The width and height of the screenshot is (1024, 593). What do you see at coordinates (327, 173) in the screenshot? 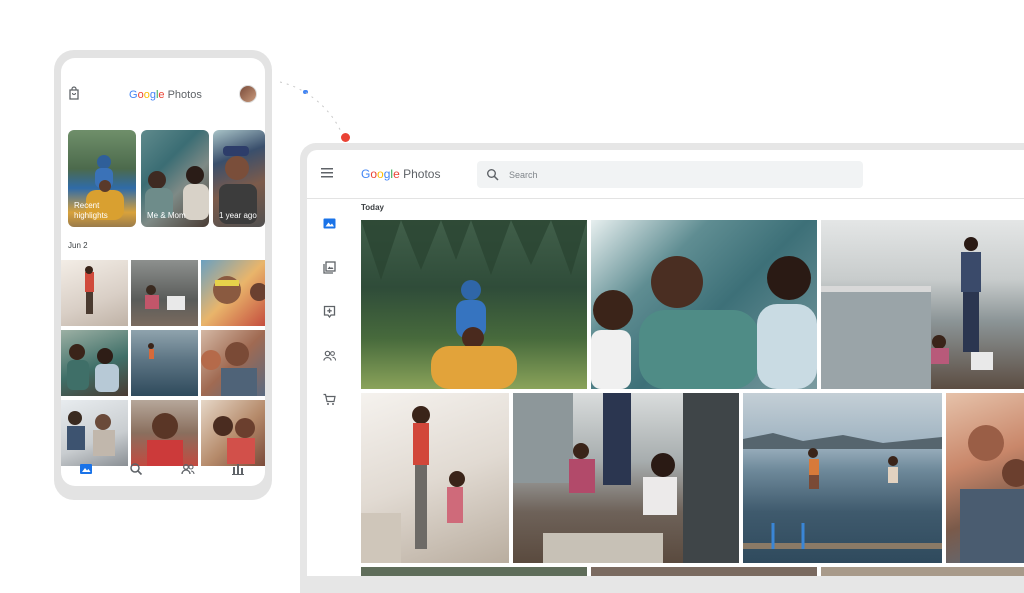
I see `menu-icon` at bounding box center [327, 173].